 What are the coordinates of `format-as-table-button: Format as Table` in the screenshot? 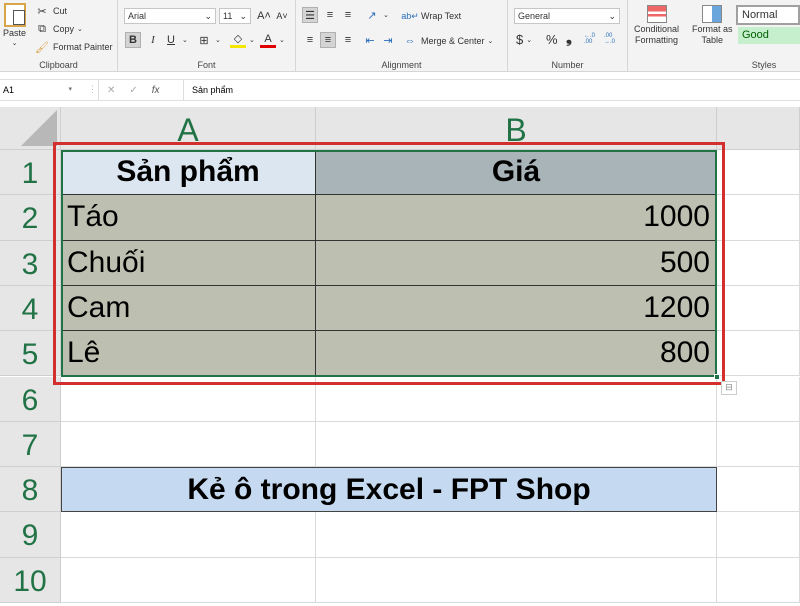 It's located at (712, 25).